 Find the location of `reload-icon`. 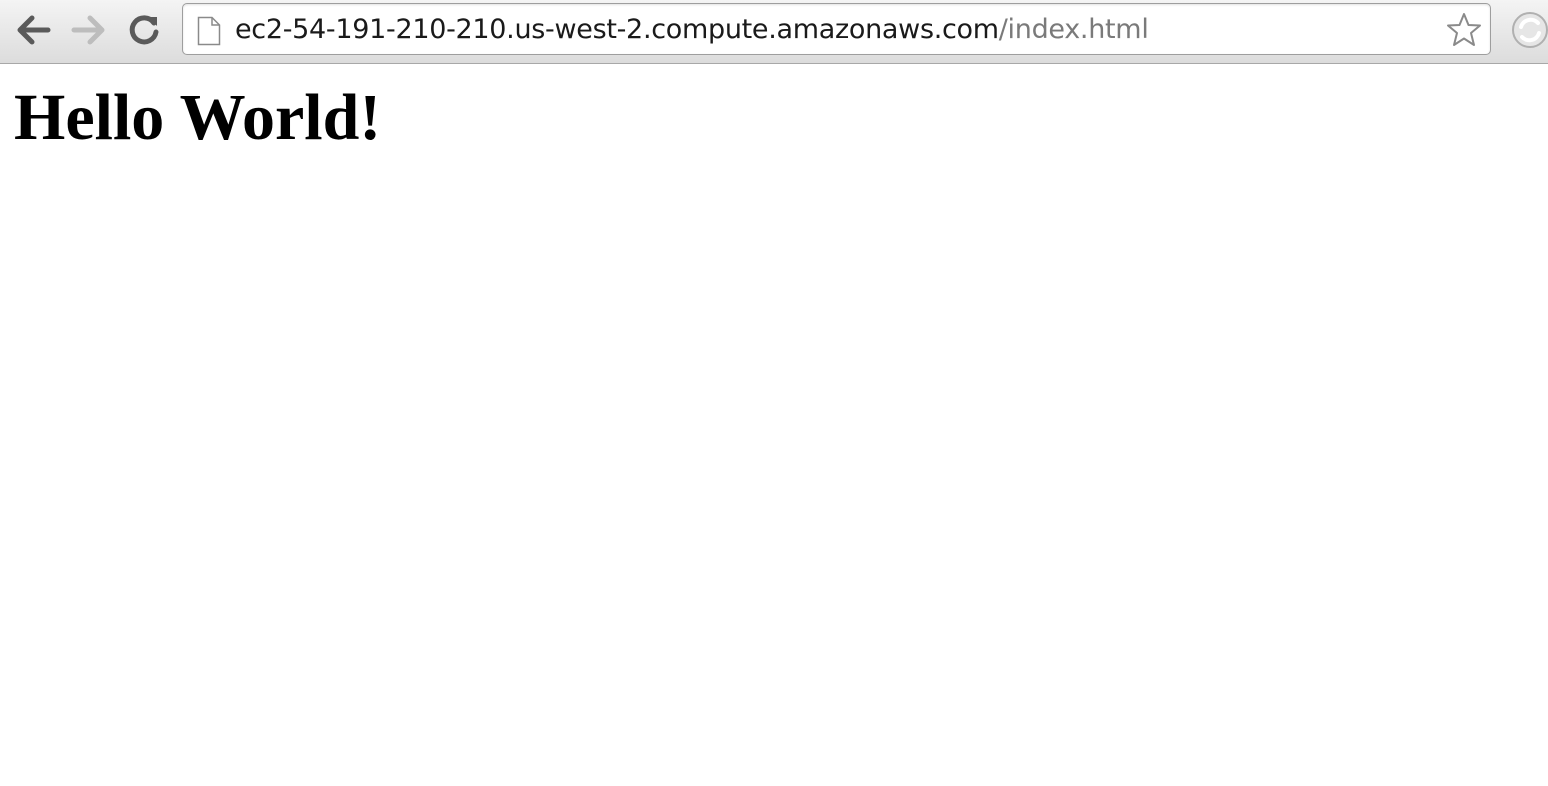

reload-icon is located at coordinates (144, 30).